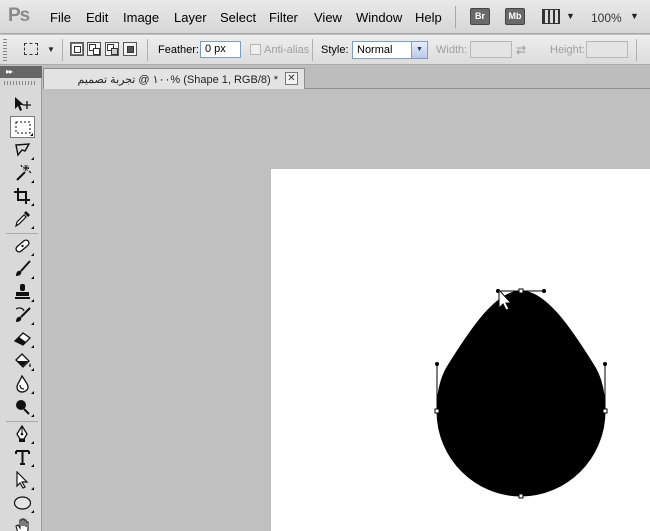 The height and width of the screenshot is (531, 650). I want to click on menu-image: Image, so click(141, 17).